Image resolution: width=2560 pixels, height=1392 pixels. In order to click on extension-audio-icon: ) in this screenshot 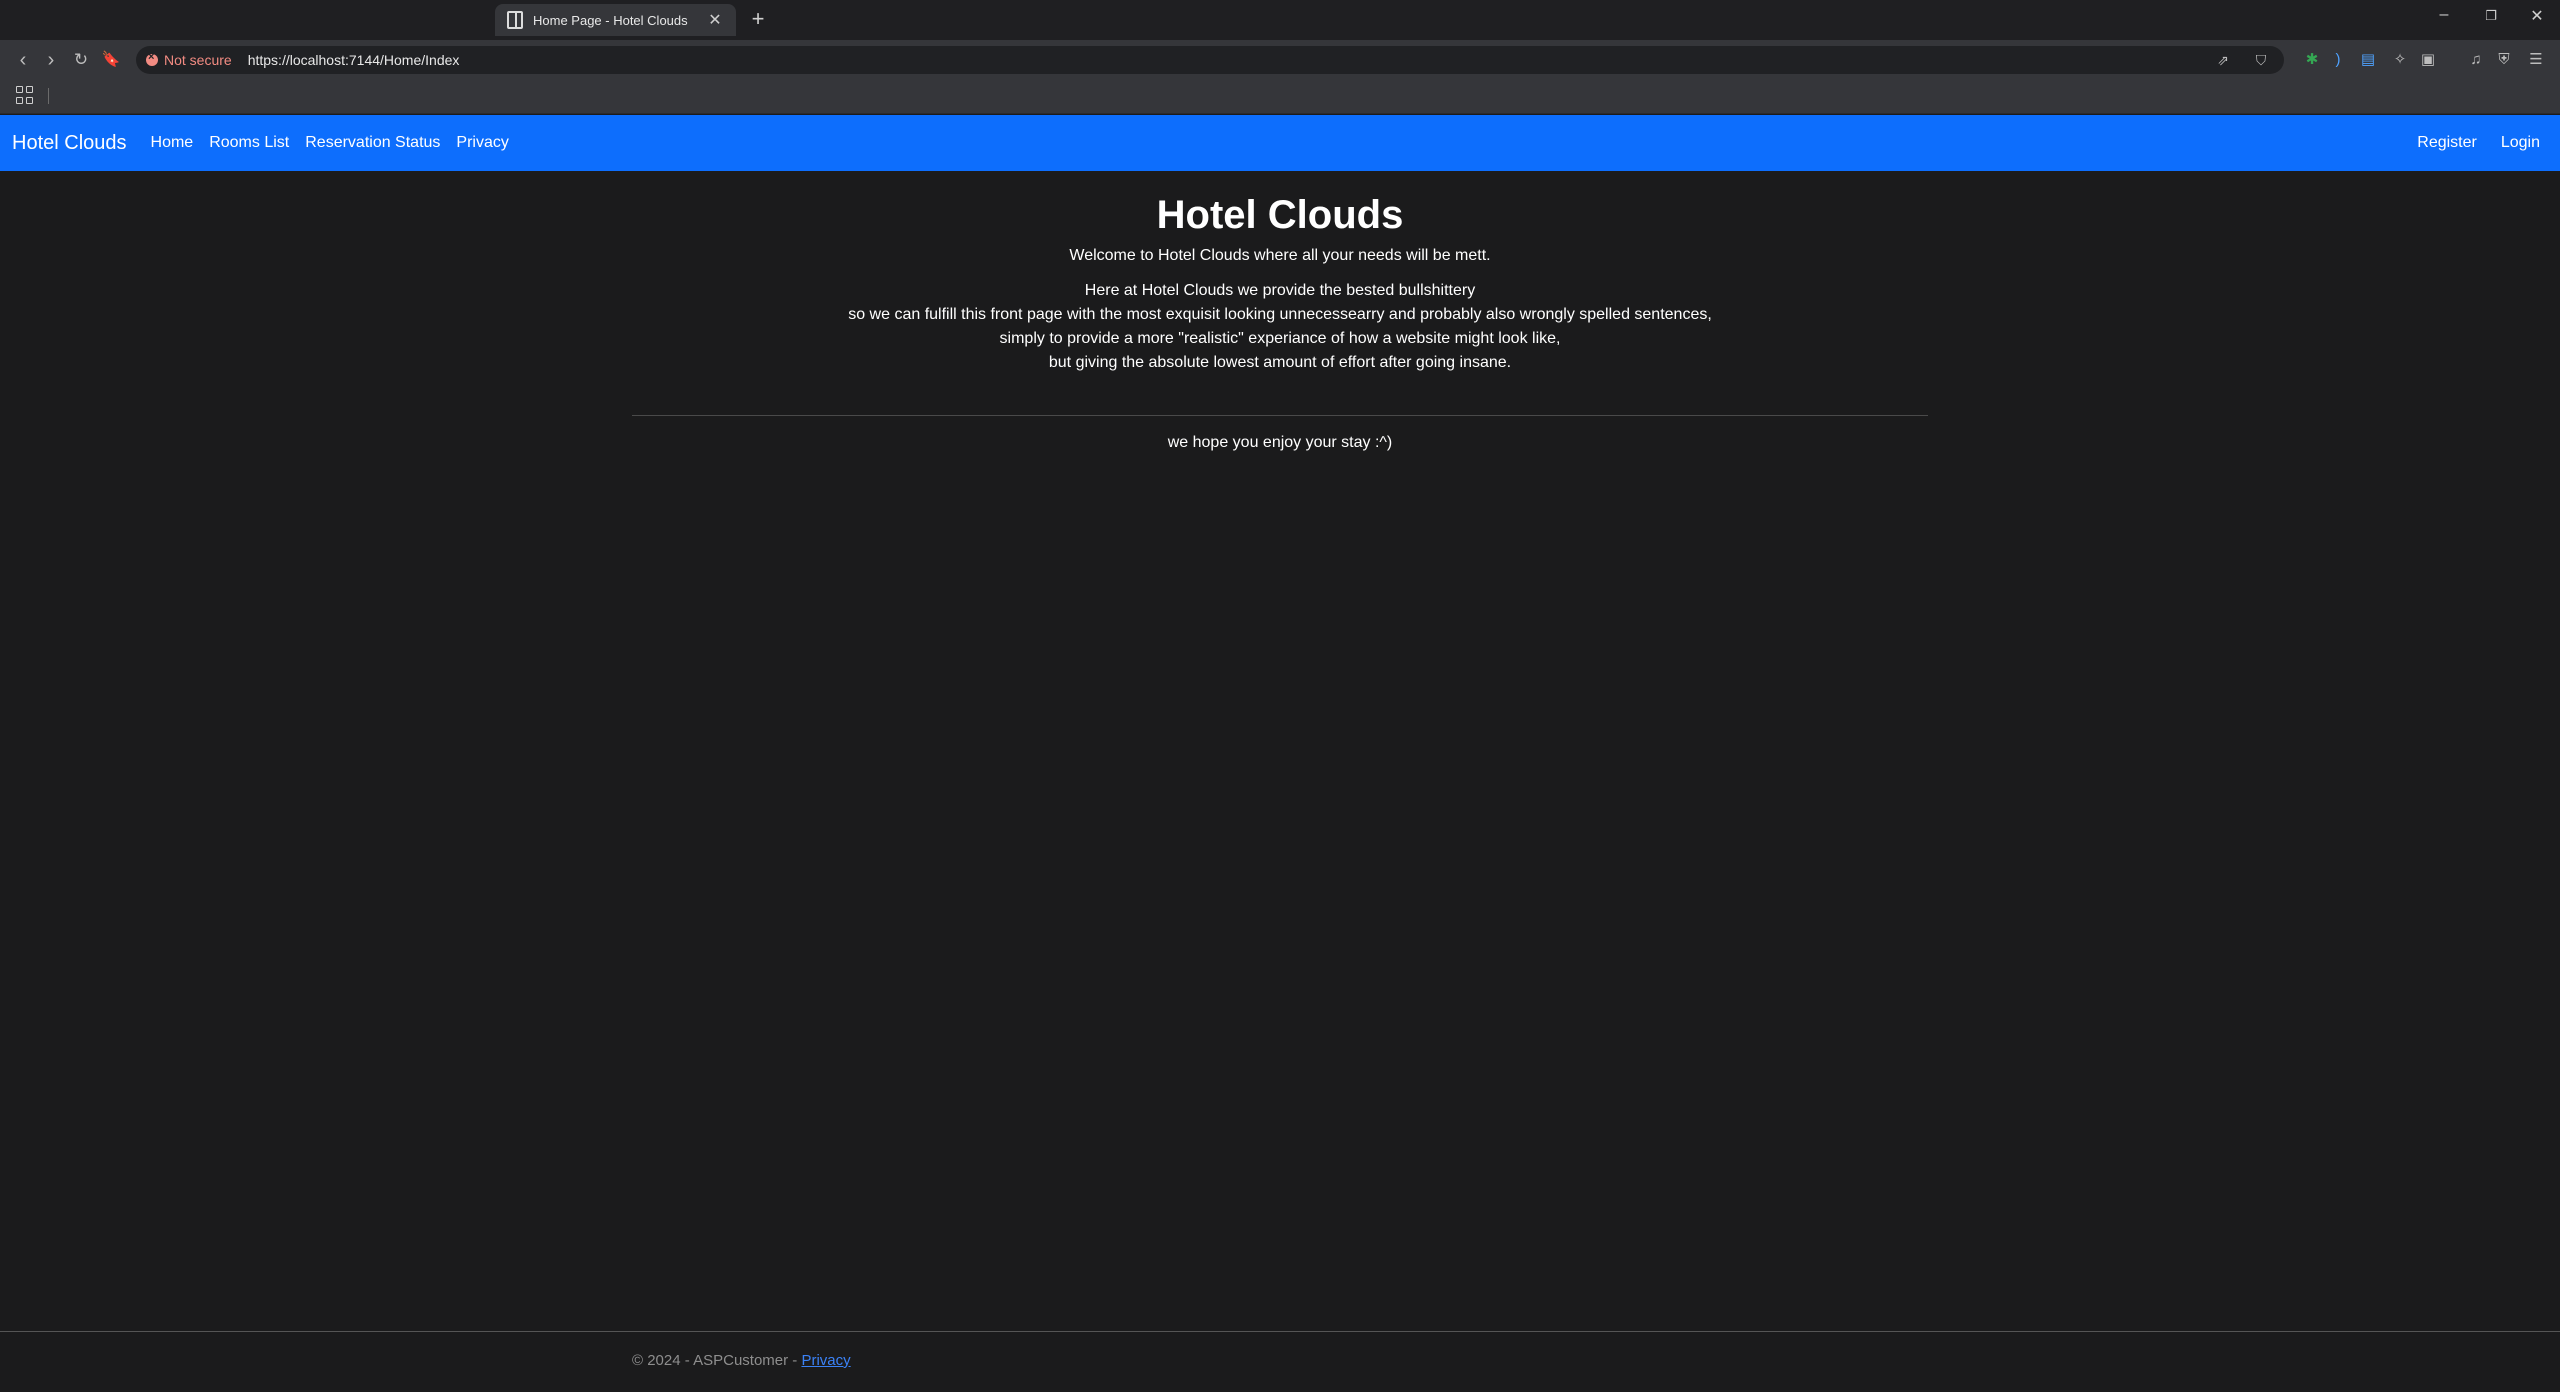, I will do `click(2338, 60)`.